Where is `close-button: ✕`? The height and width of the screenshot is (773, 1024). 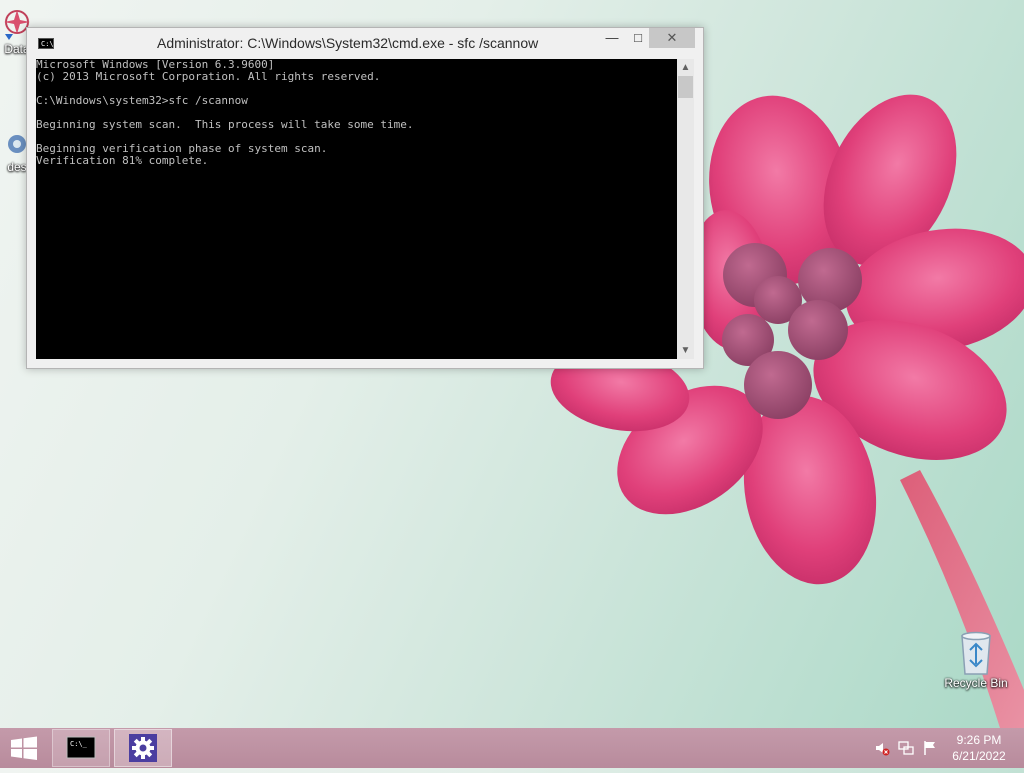 close-button: ✕ is located at coordinates (672, 38).